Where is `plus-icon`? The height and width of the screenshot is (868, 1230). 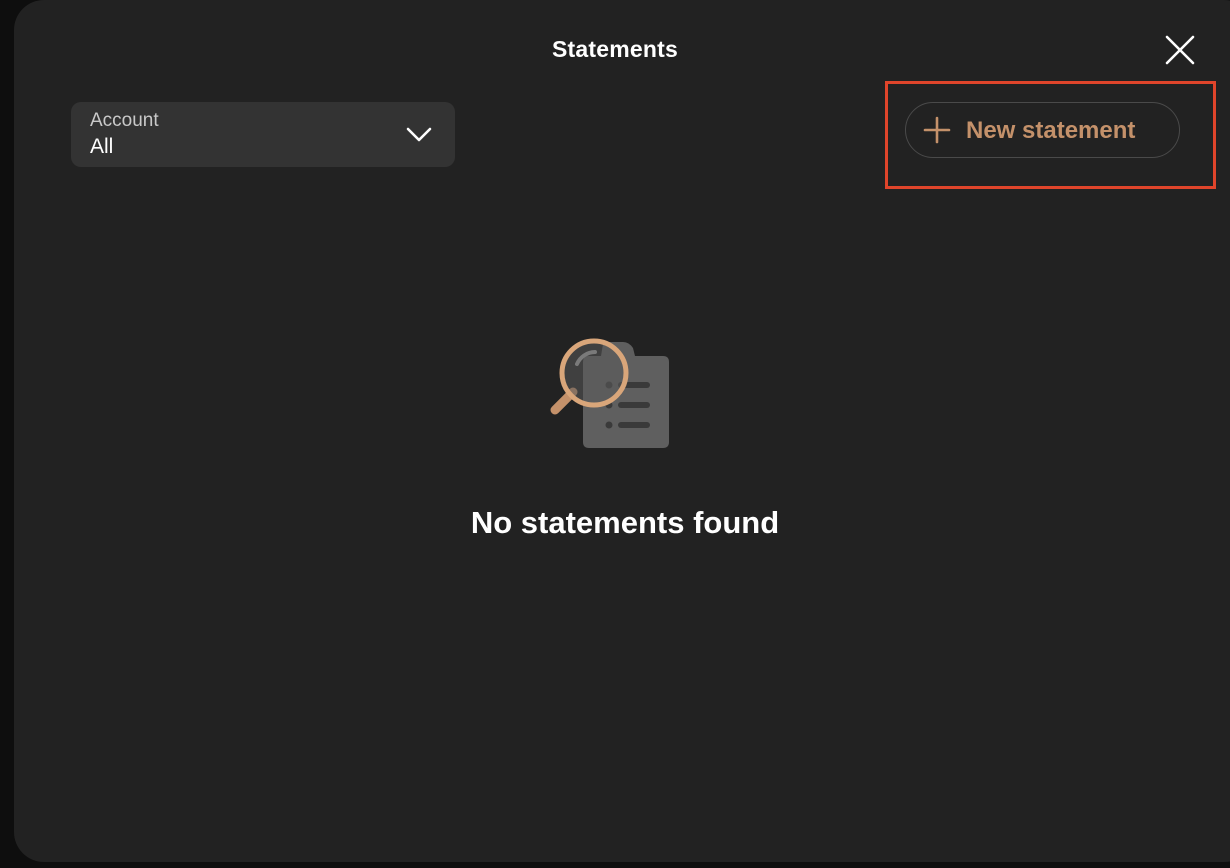 plus-icon is located at coordinates (937, 130).